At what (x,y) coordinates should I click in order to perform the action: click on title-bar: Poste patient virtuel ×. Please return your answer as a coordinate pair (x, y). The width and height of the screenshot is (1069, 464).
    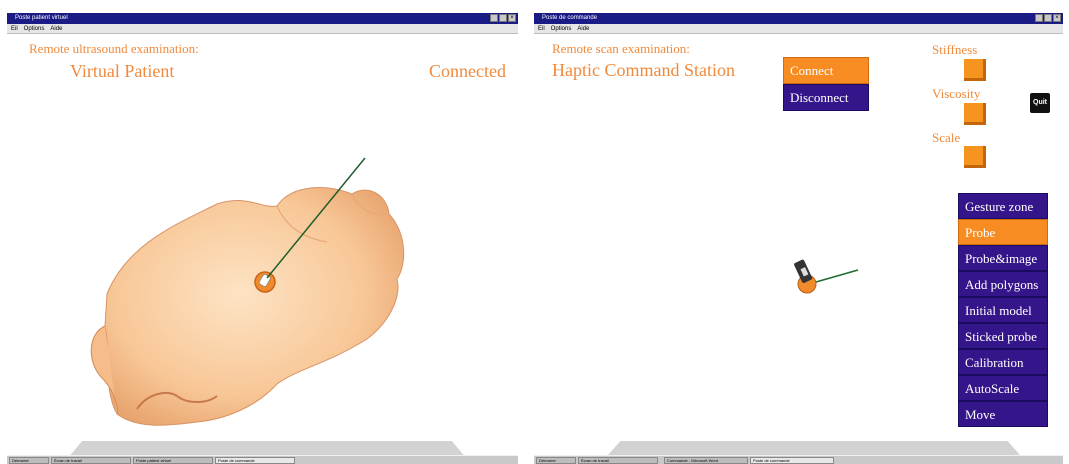
    Looking at the image, I should click on (262, 18).